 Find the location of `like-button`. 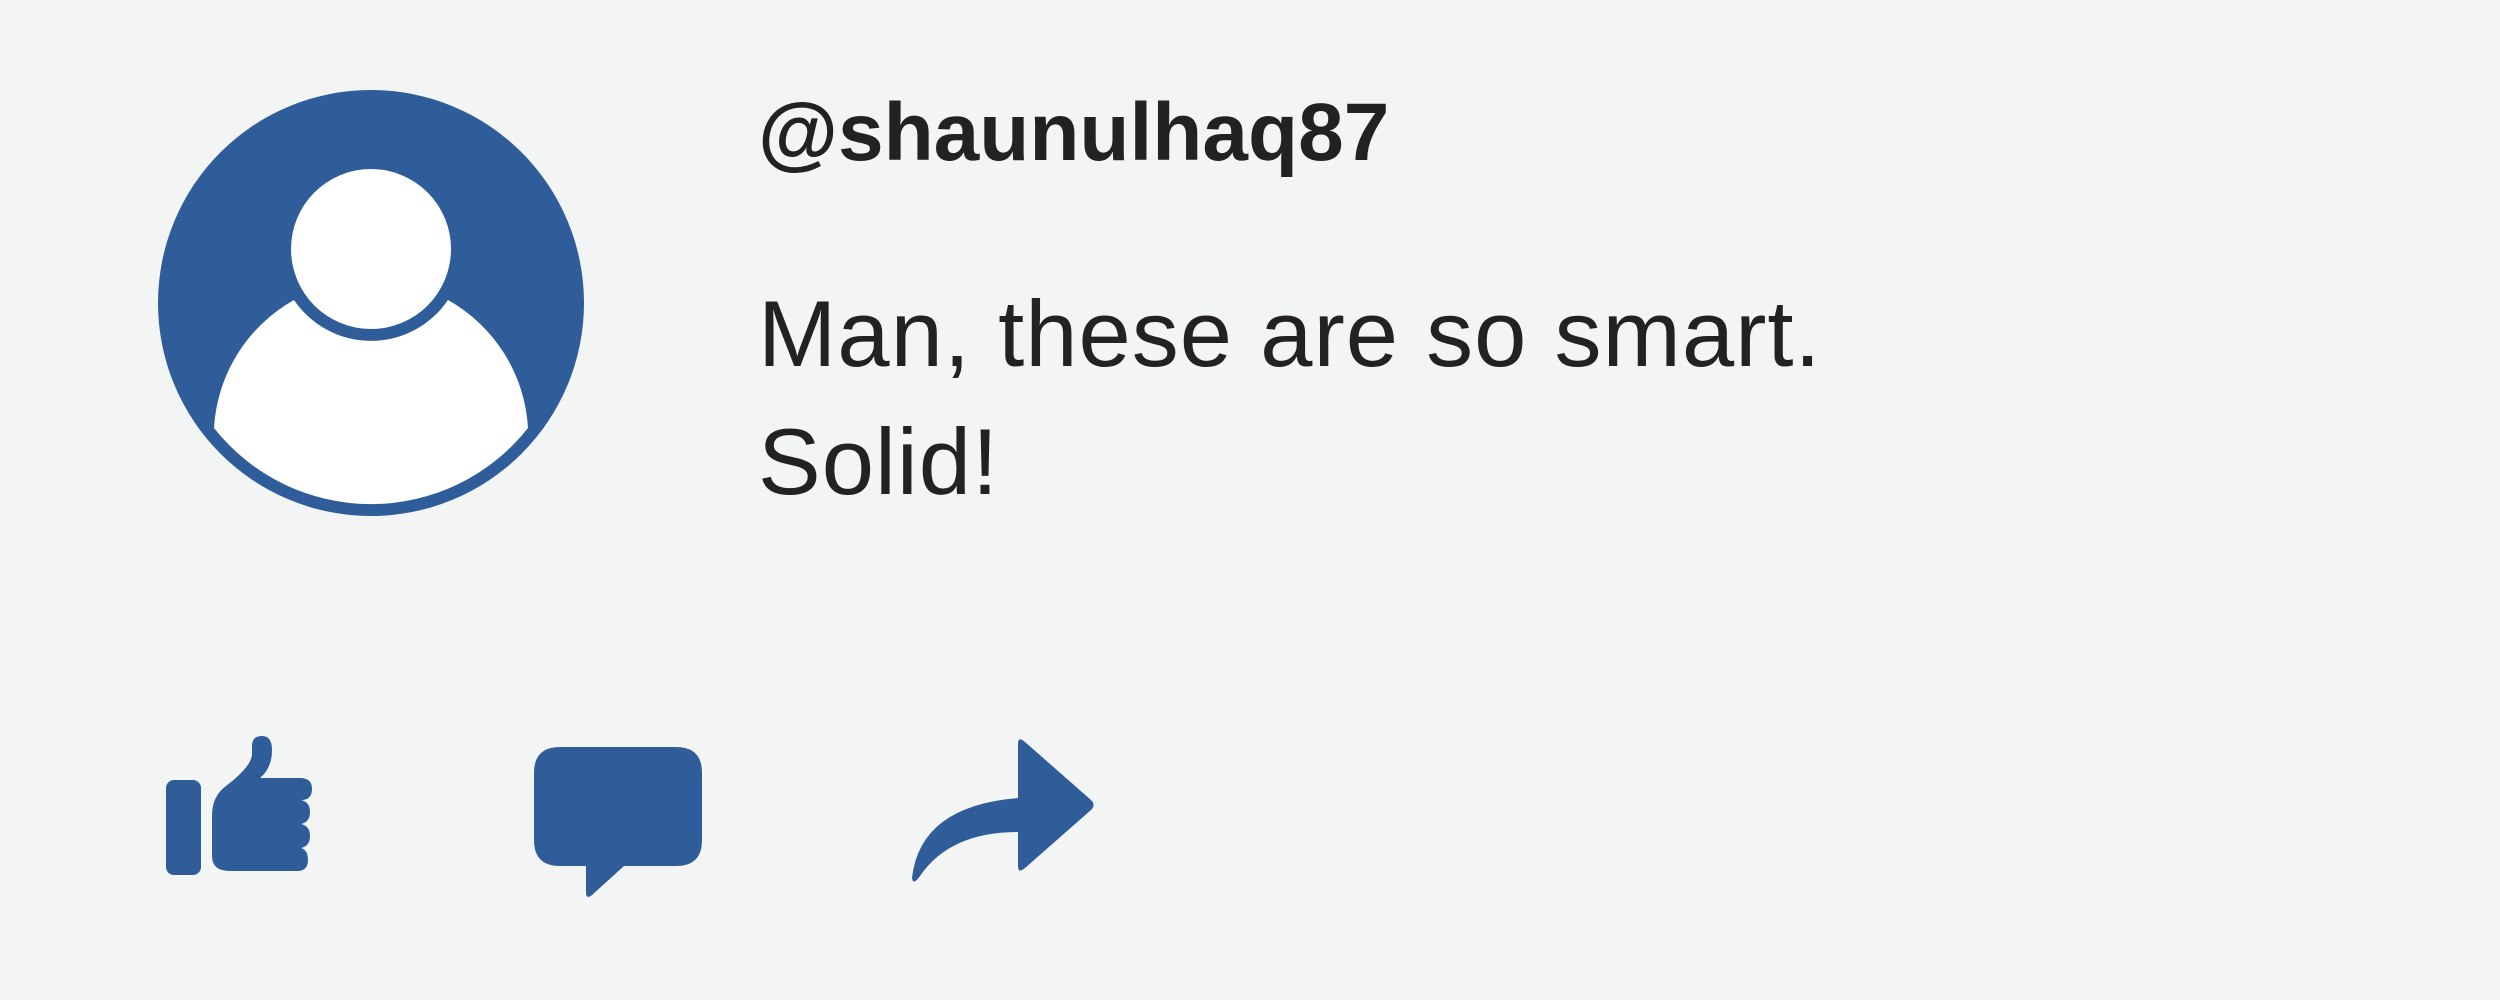

like-button is located at coordinates (245, 800).